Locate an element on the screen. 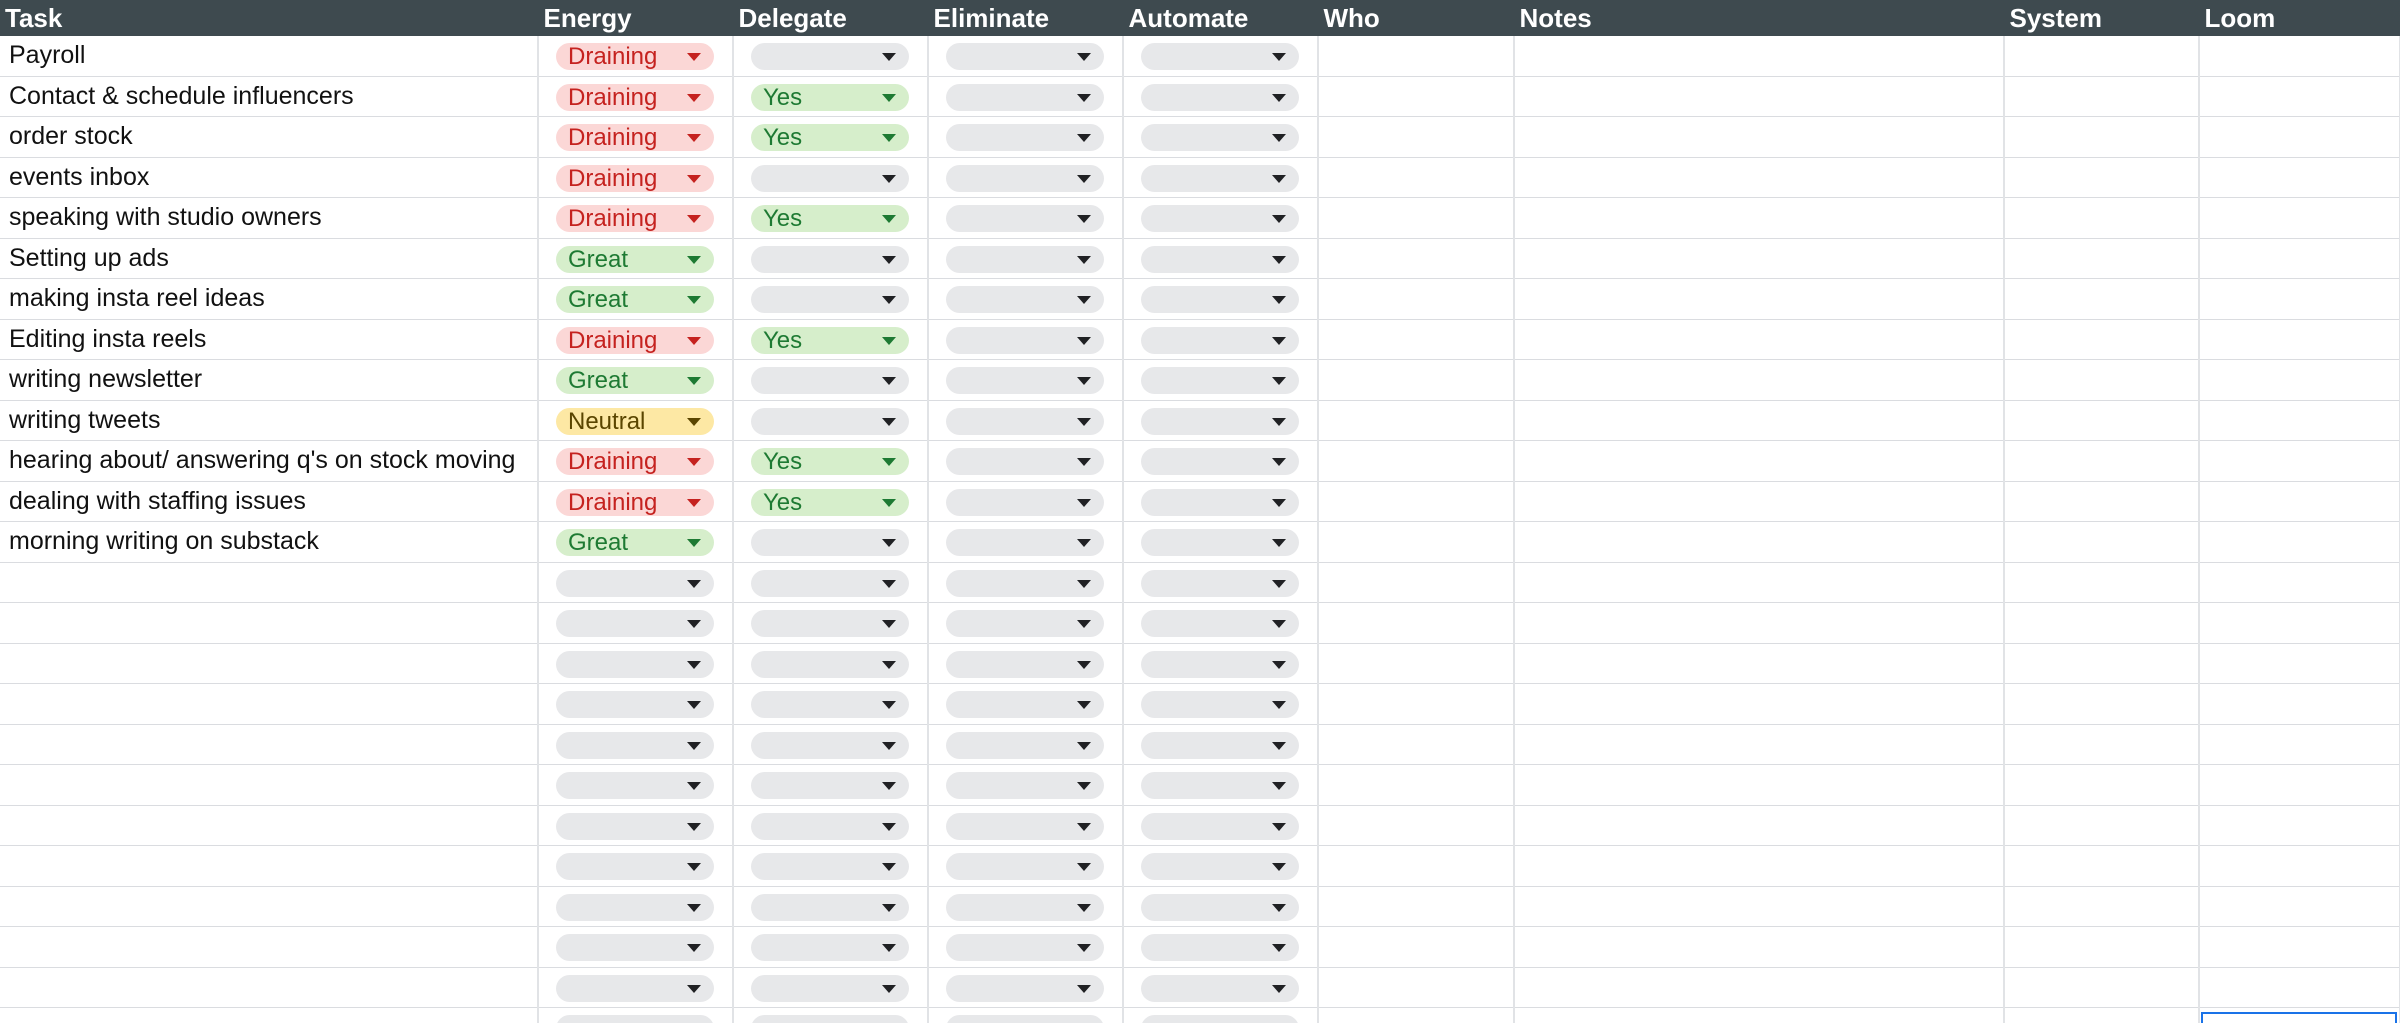 The width and height of the screenshot is (2400, 1023). header-task: Task is located at coordinates (269, 18).